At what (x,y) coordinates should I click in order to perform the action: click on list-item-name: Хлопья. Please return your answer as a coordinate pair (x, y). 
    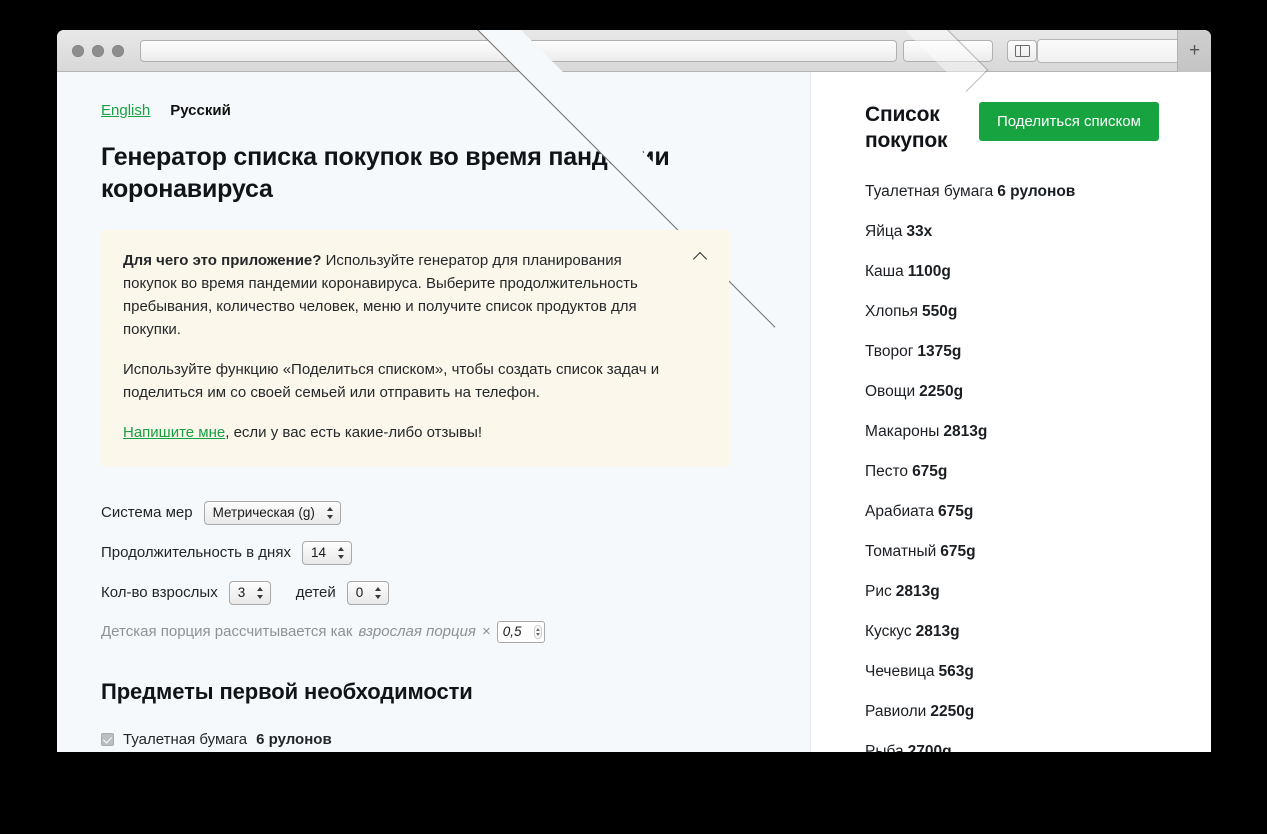
    Looking at the image, I should click on (892, 312).